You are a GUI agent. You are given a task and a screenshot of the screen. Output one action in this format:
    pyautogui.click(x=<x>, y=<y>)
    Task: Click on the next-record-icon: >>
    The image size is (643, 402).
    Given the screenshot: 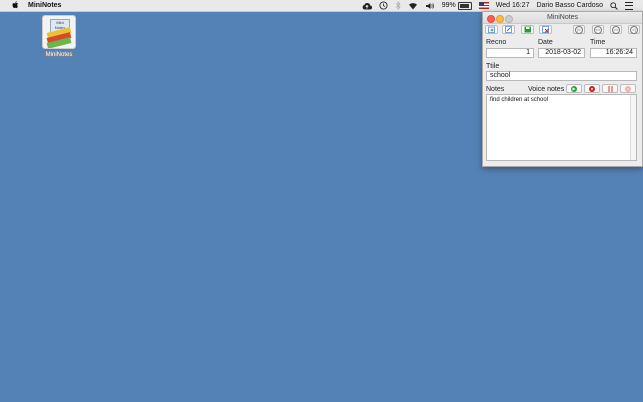 What is the action you would take?
    pyautogui.click(x=616, y=29)
    